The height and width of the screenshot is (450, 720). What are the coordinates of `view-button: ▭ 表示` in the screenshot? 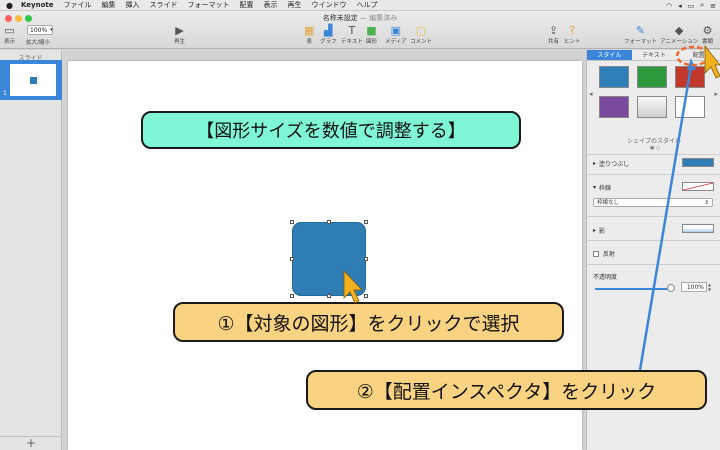 It's located at (10, 34).